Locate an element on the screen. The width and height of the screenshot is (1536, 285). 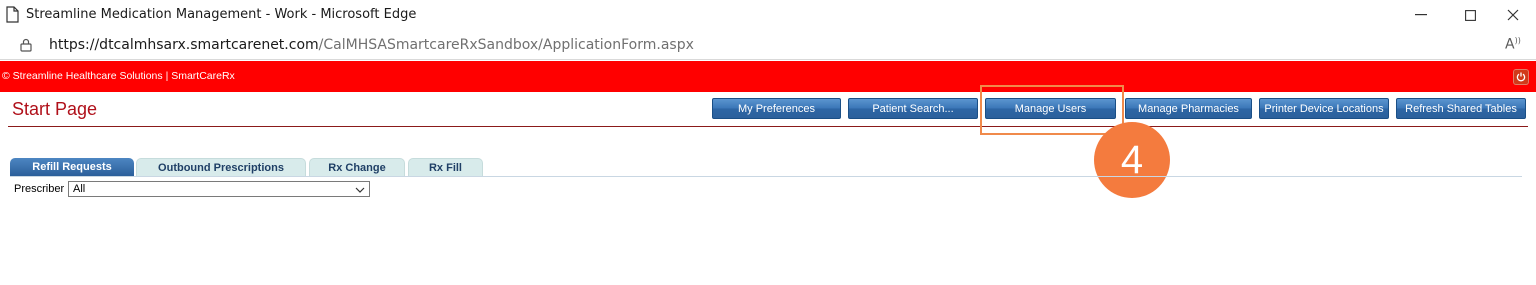
read-aloud-icon: A)) is located at coordinates (1513, 44).